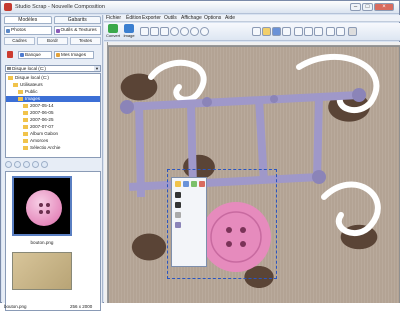 The width and height of the screenshot is (400, 311). I want to click on close-button: ×, so click(384, 7).